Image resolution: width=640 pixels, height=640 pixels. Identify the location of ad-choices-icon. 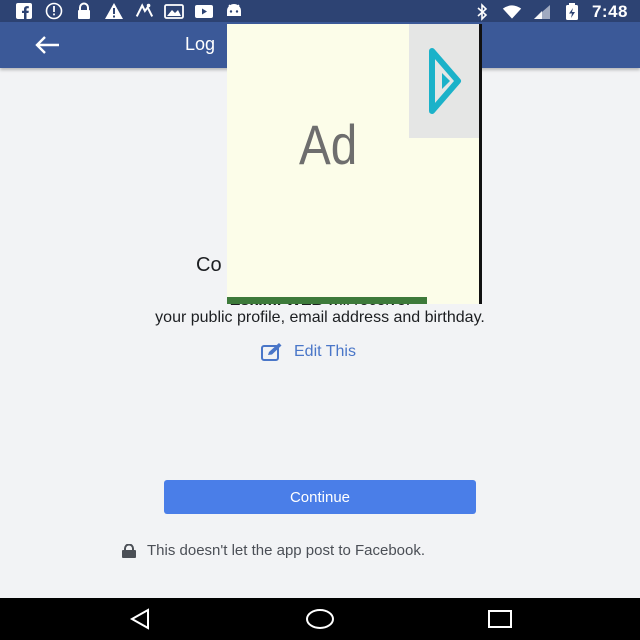
(445, 81).